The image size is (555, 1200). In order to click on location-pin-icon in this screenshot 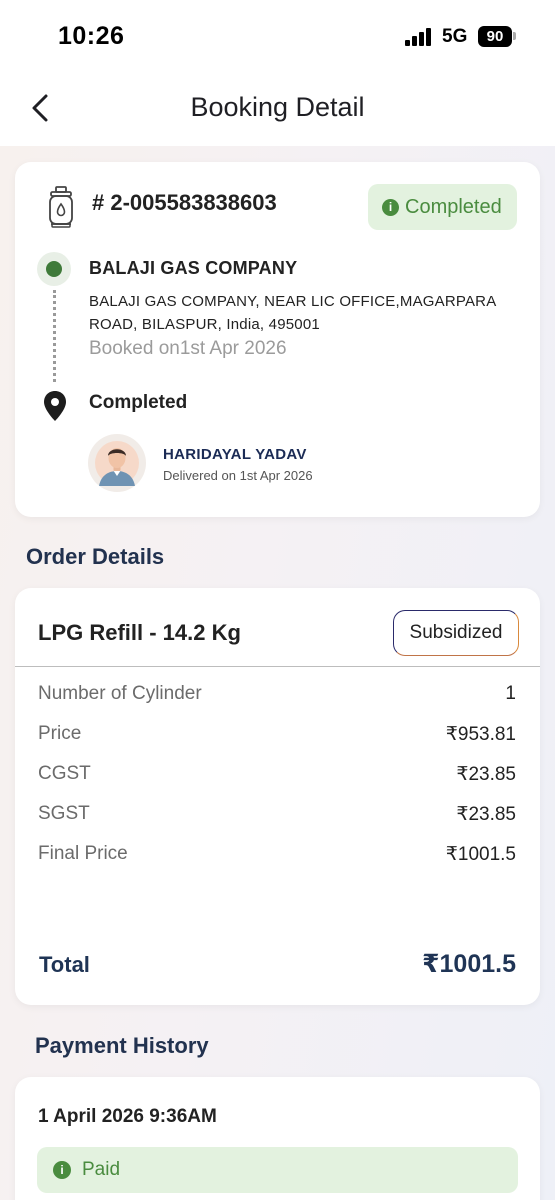, I will do `click(55, 406)`.